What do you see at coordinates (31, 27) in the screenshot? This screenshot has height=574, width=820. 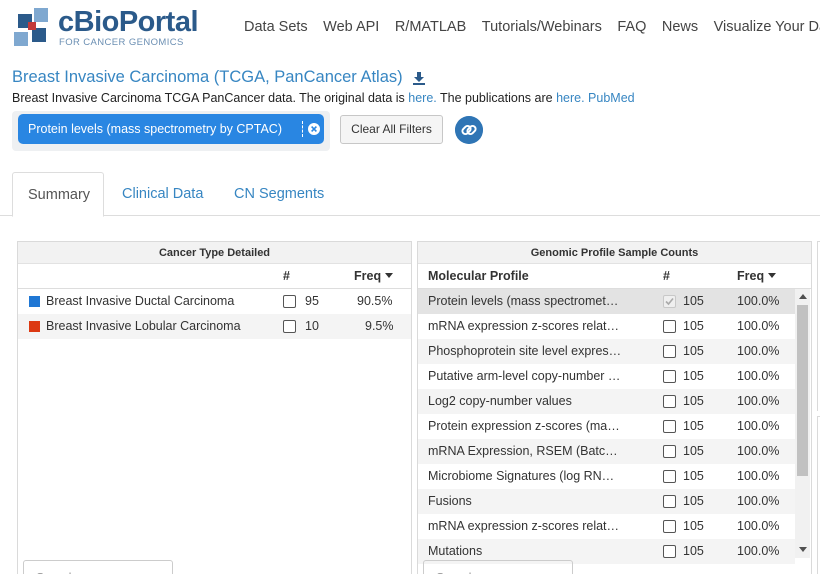 I see `logo-mark-icon` at bounding box center [31, 27].